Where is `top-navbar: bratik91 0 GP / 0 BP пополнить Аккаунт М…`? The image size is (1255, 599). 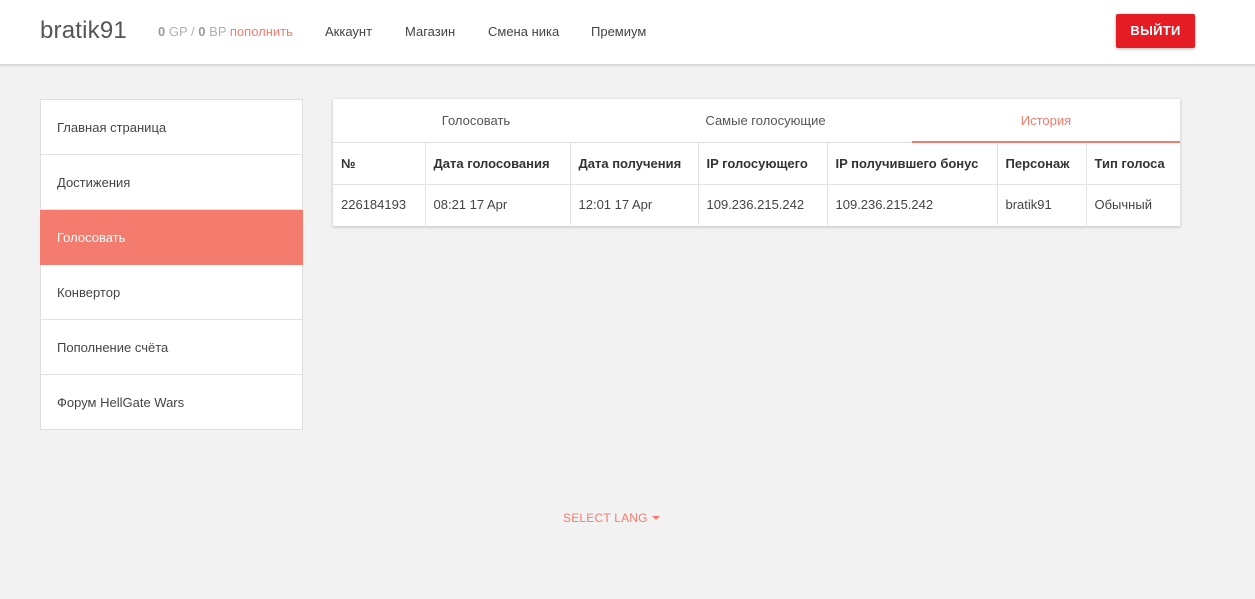 top-navbar: bratik91 0 GP / 0 BP пополнить Аккаунт М… is located at coordinates (627, 32).